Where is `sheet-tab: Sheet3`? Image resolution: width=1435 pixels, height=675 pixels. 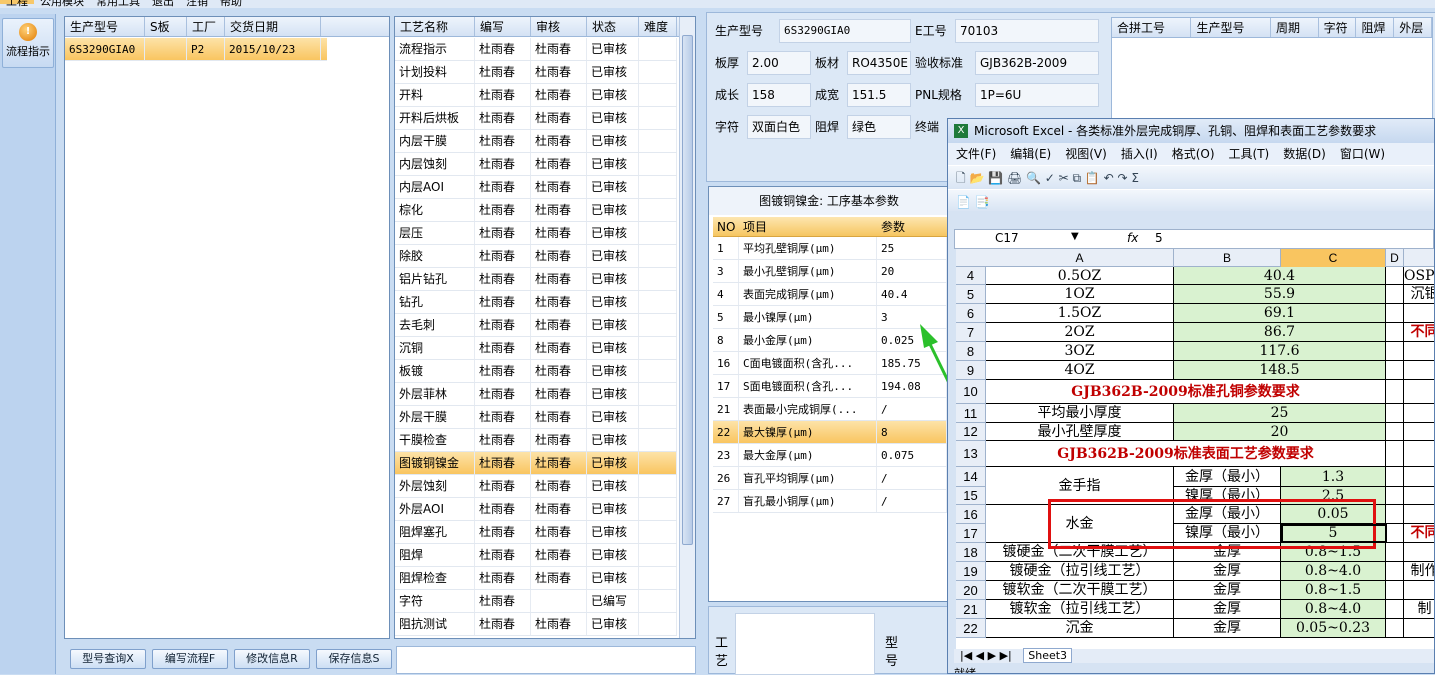
sheet-tab: Sheet3 is located at coordinates (1048, 655).